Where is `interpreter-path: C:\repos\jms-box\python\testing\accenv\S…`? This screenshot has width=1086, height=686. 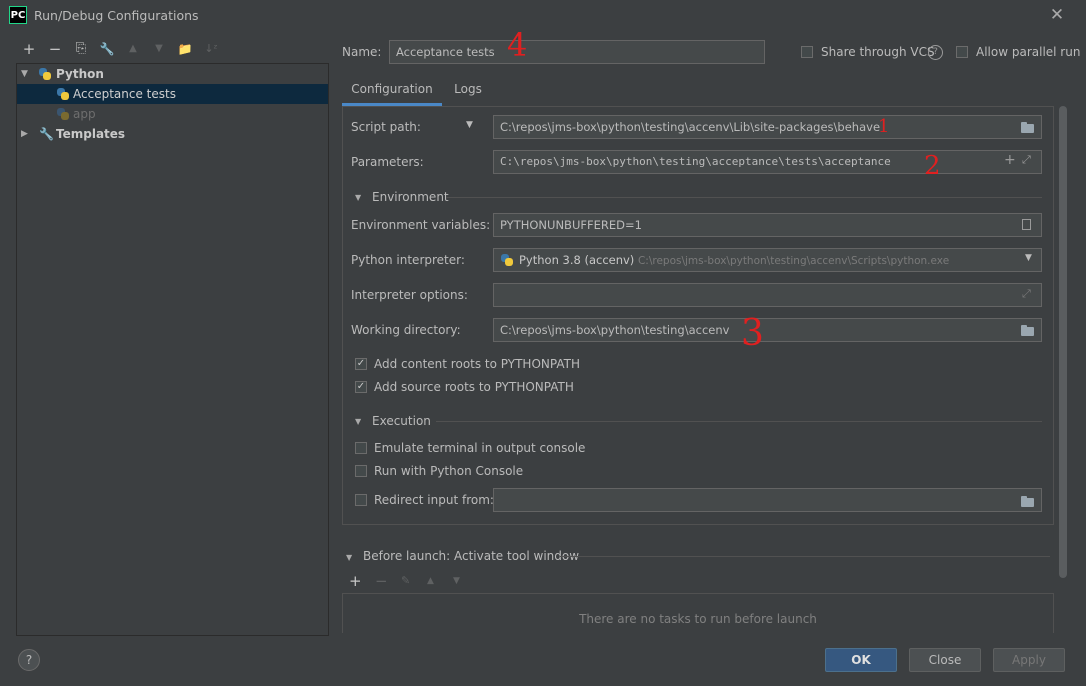
interpreter-path: C:\repos\jms-box\python\testing\accenv\S… is located at coordinates (793, 261).